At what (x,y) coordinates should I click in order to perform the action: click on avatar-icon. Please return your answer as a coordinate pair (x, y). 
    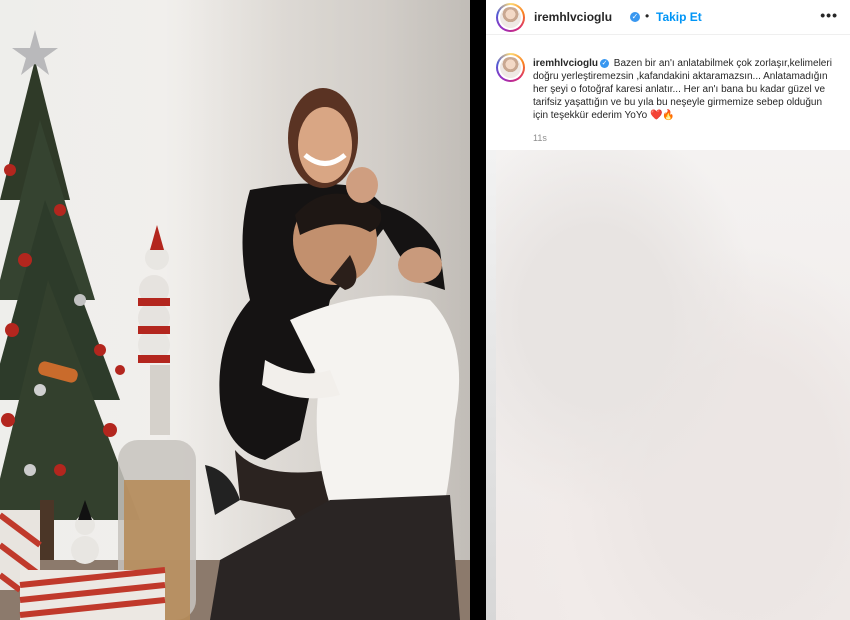
    Looking at the image, I should click on (510, 17).